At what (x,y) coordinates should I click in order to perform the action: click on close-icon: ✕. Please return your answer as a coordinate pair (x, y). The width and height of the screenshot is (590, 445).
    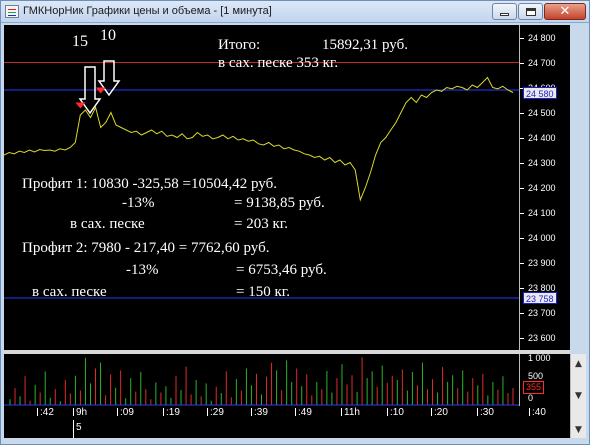
    Looking at the image, I should click on (565, 11).